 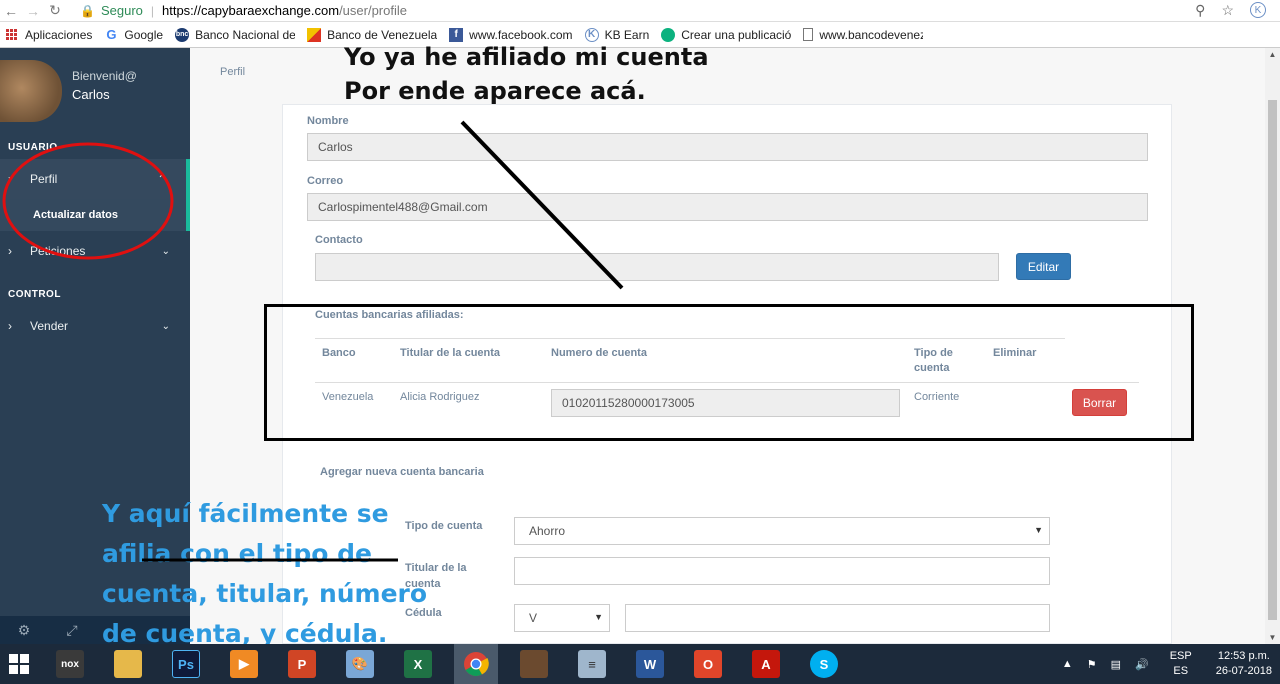 I want to click on sidebar-item-peticiones: › Peticiones ⌄, so click(x=95, y=251).